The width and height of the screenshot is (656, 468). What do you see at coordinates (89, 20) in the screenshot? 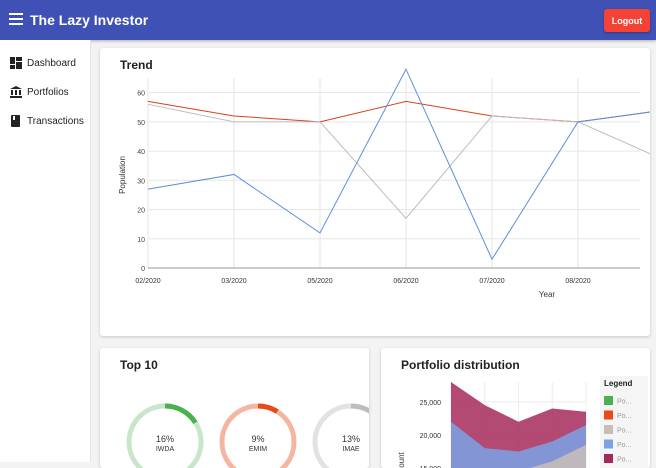
I see `app-title: The Lazy Investor` at bounding box center [89, 20].